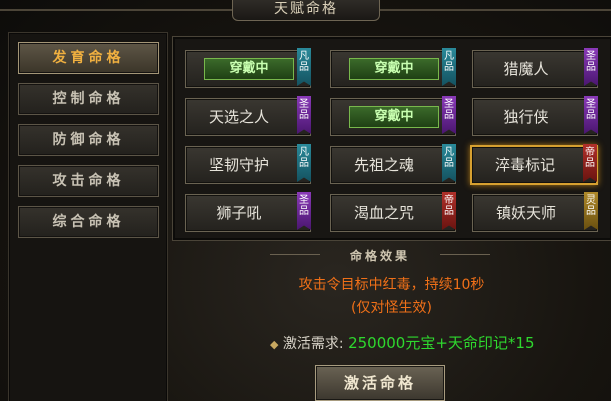 This screenshot has width=611, height=401. What do you see at coordinates (383, 165) in the screenshot?
I see `fate-name: 先祖之魂` at bounding box center [383, 165].